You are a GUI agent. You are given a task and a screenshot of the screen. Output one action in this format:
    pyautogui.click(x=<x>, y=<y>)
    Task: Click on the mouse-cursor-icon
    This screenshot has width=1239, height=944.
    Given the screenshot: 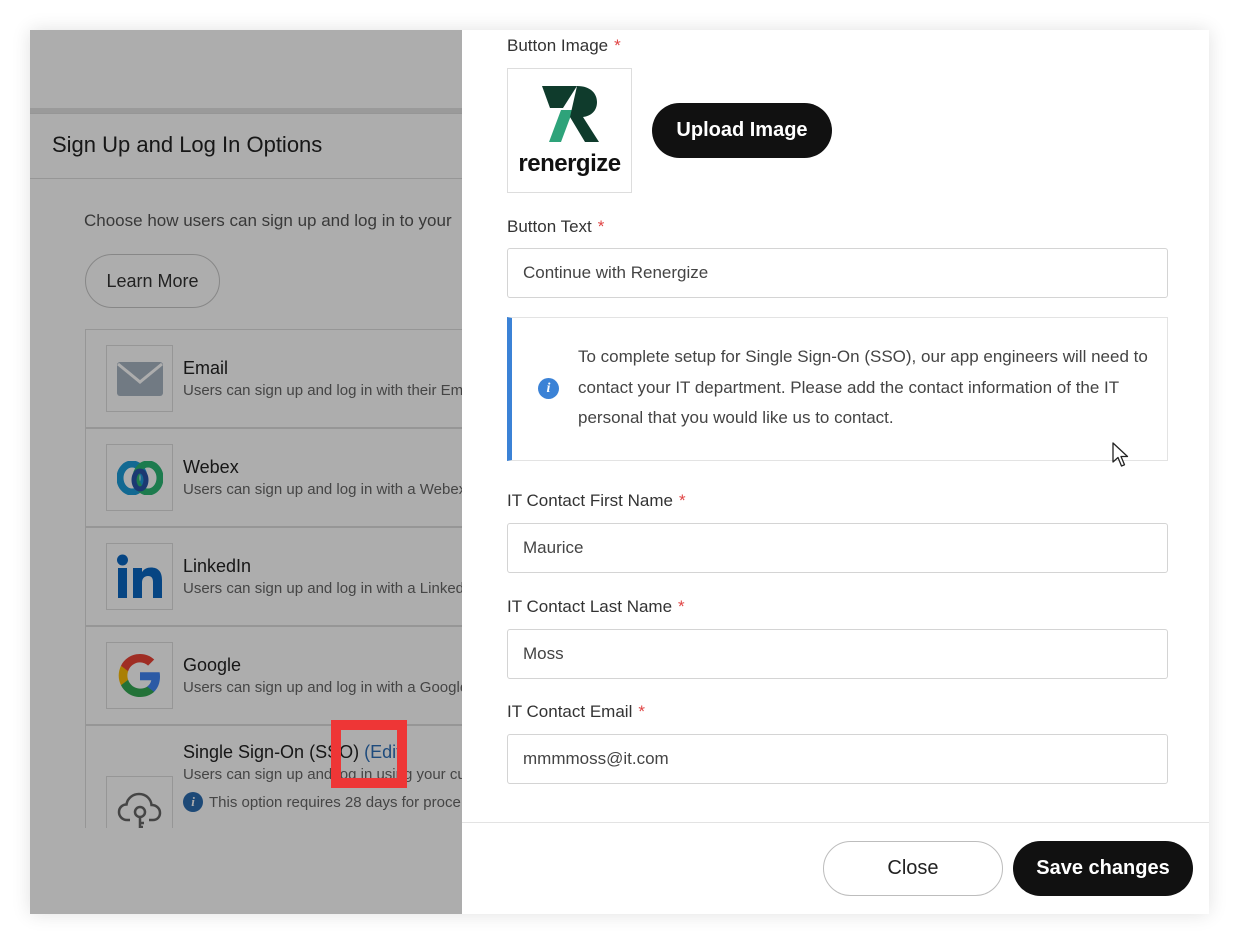 What is the action you would take?
    pyautogui.click(x=1120, y=454)
    